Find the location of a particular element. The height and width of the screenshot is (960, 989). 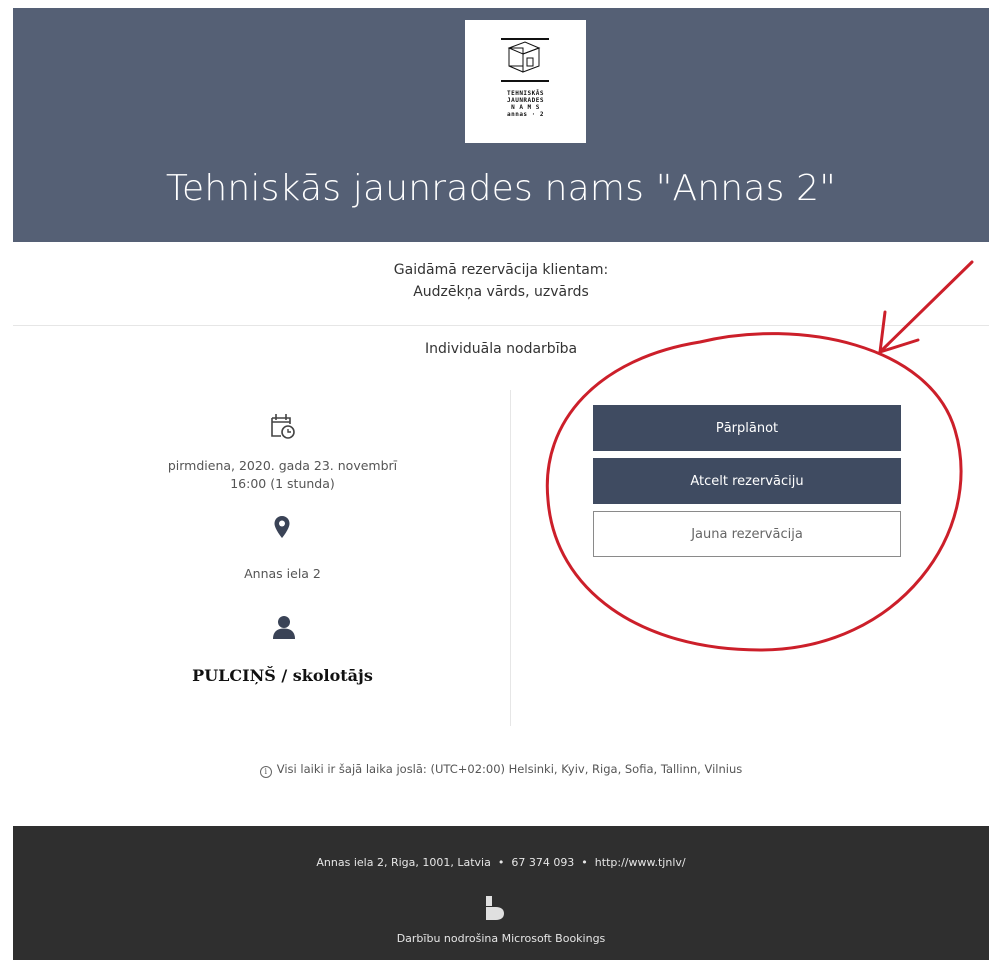

footer-website-link: http://www.tjnlv/ is located at coordinates (640, 862).